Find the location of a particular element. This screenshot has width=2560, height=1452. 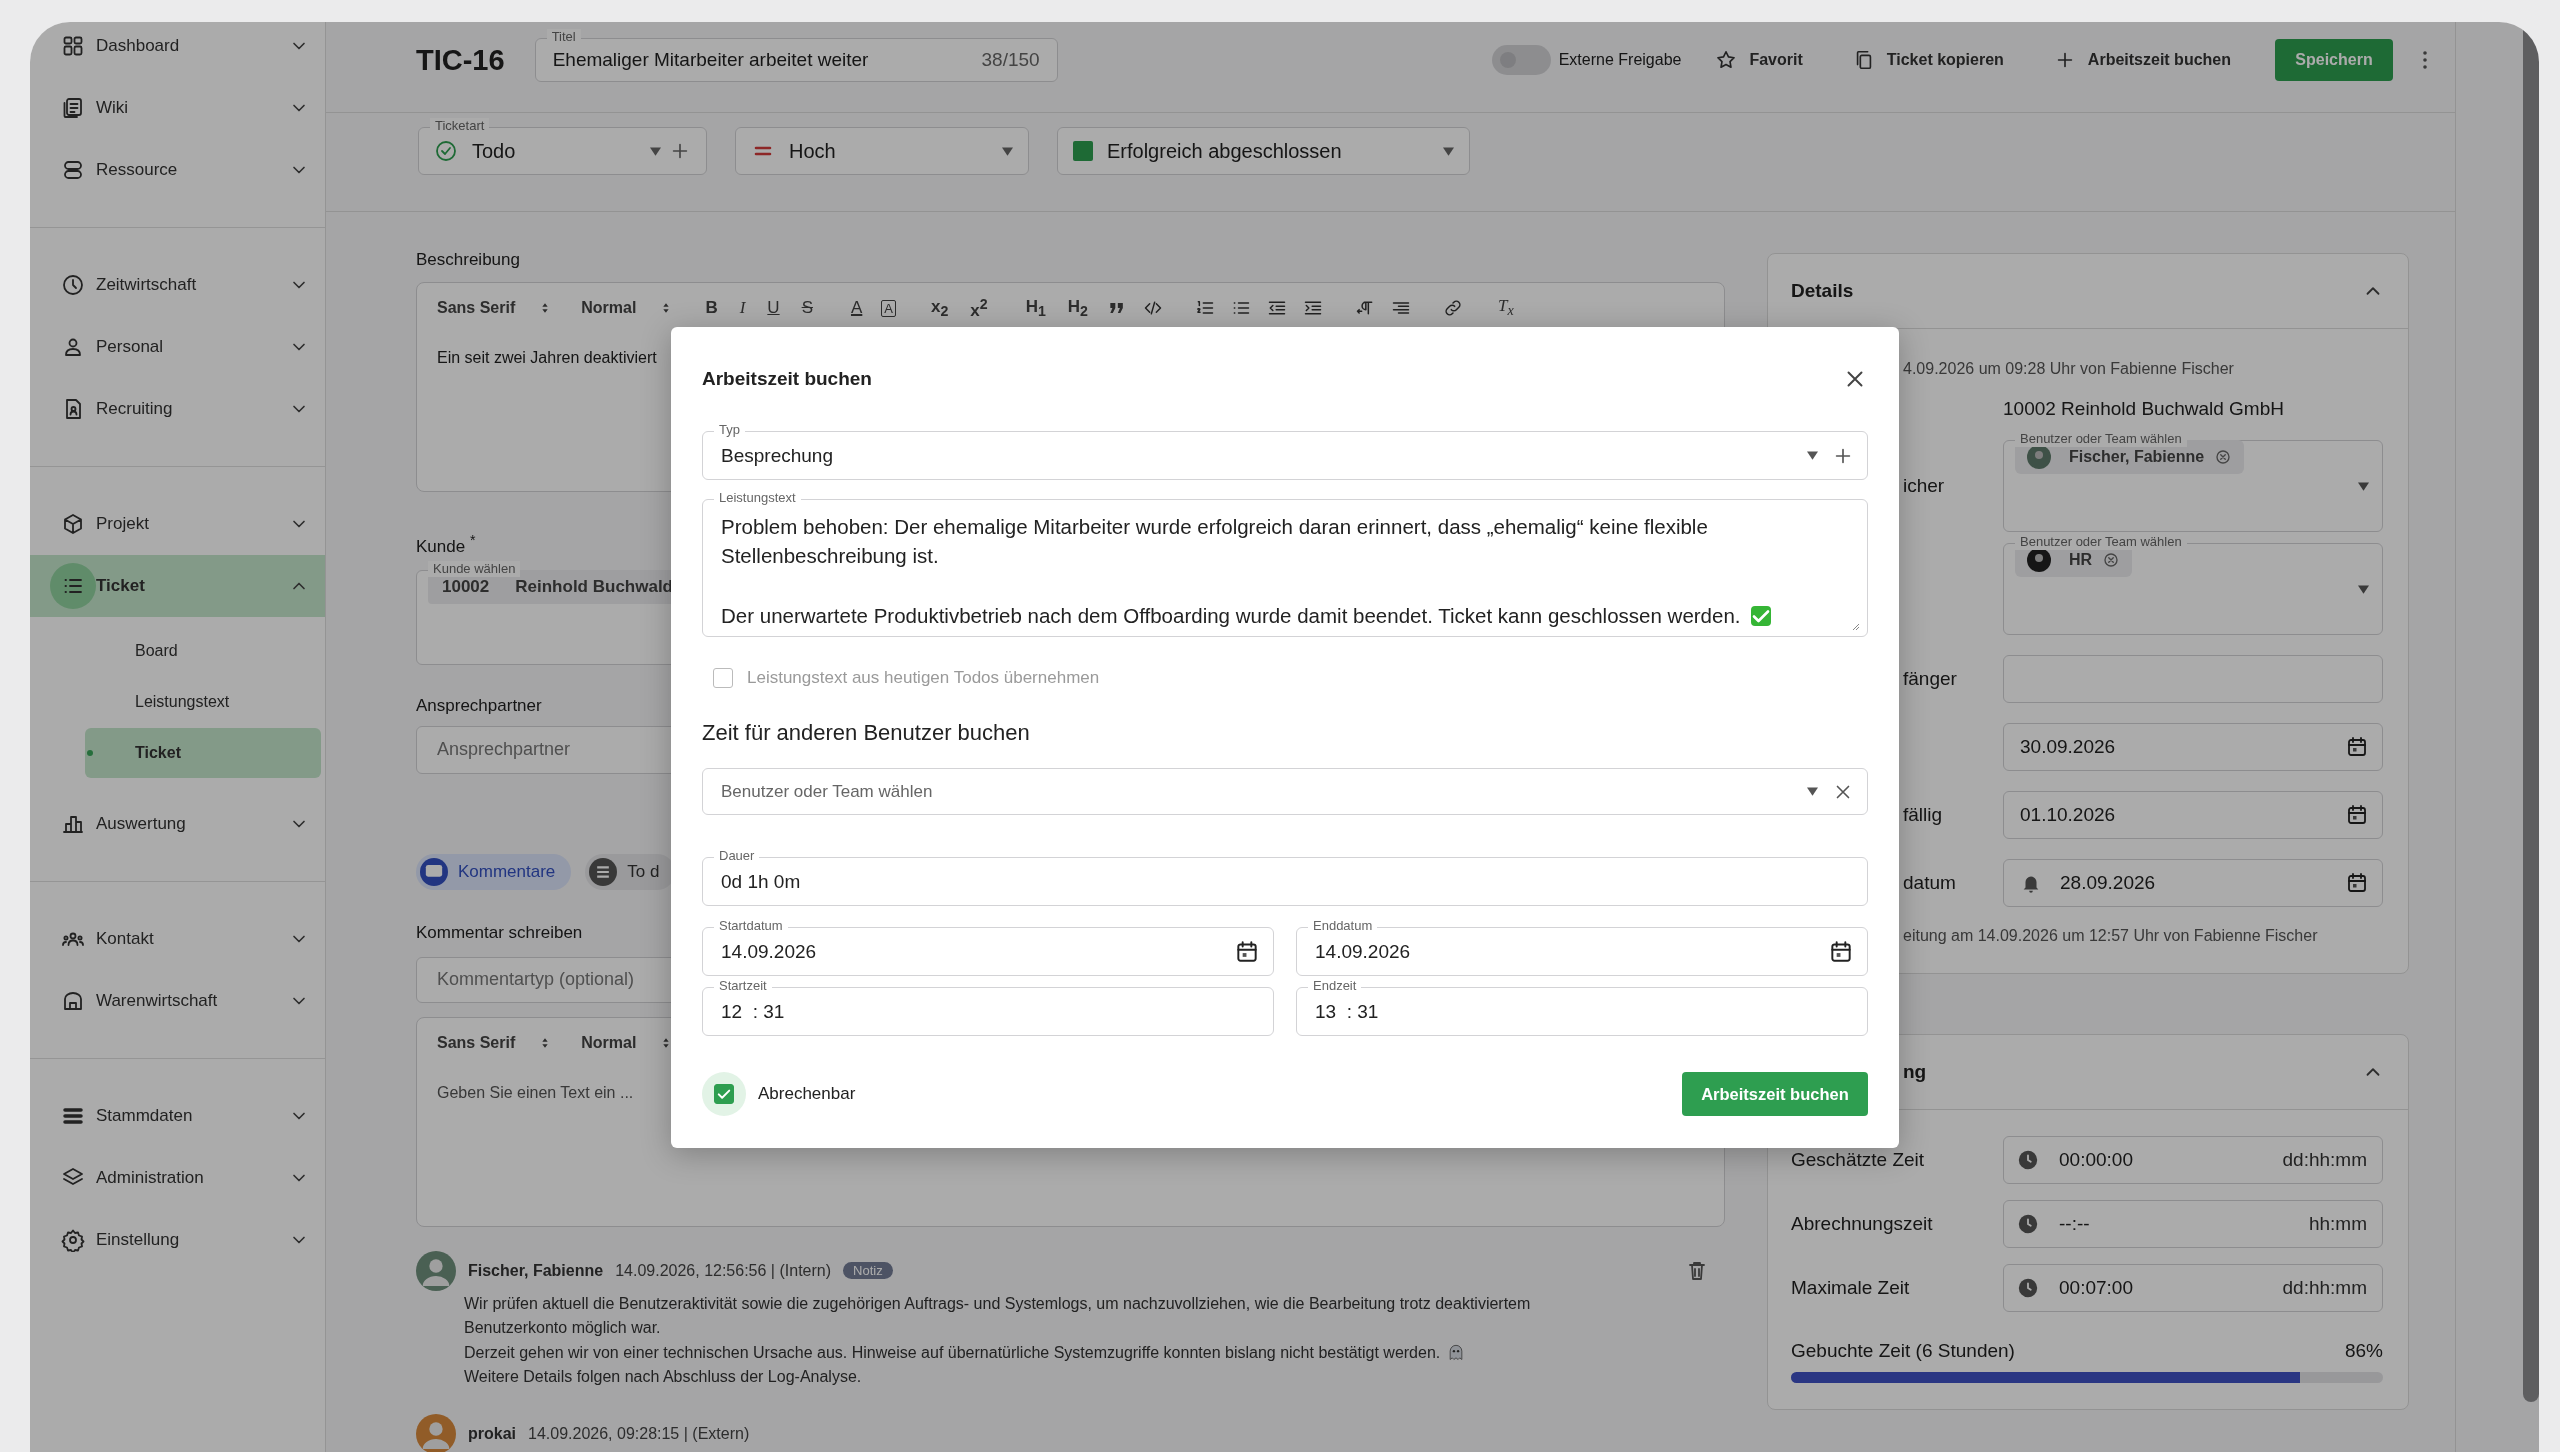

editor-text: Ein seit zwei Jahren deaktiviert is located at coordinates (547, 358).